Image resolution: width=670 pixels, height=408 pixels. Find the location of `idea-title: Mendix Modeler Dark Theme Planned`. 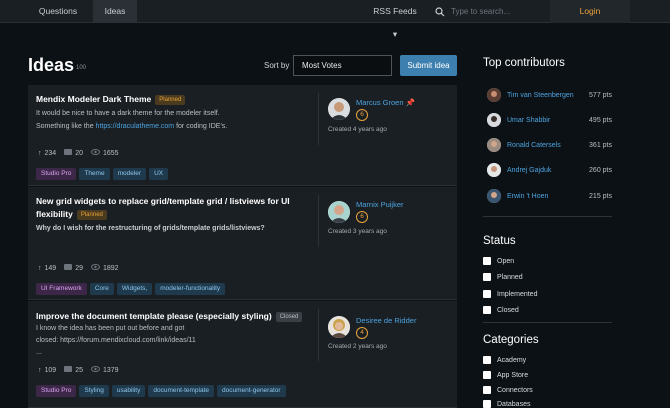

idea-title: Mendix Modeler Dark Theme Planned is located at coordinates (111, 99).